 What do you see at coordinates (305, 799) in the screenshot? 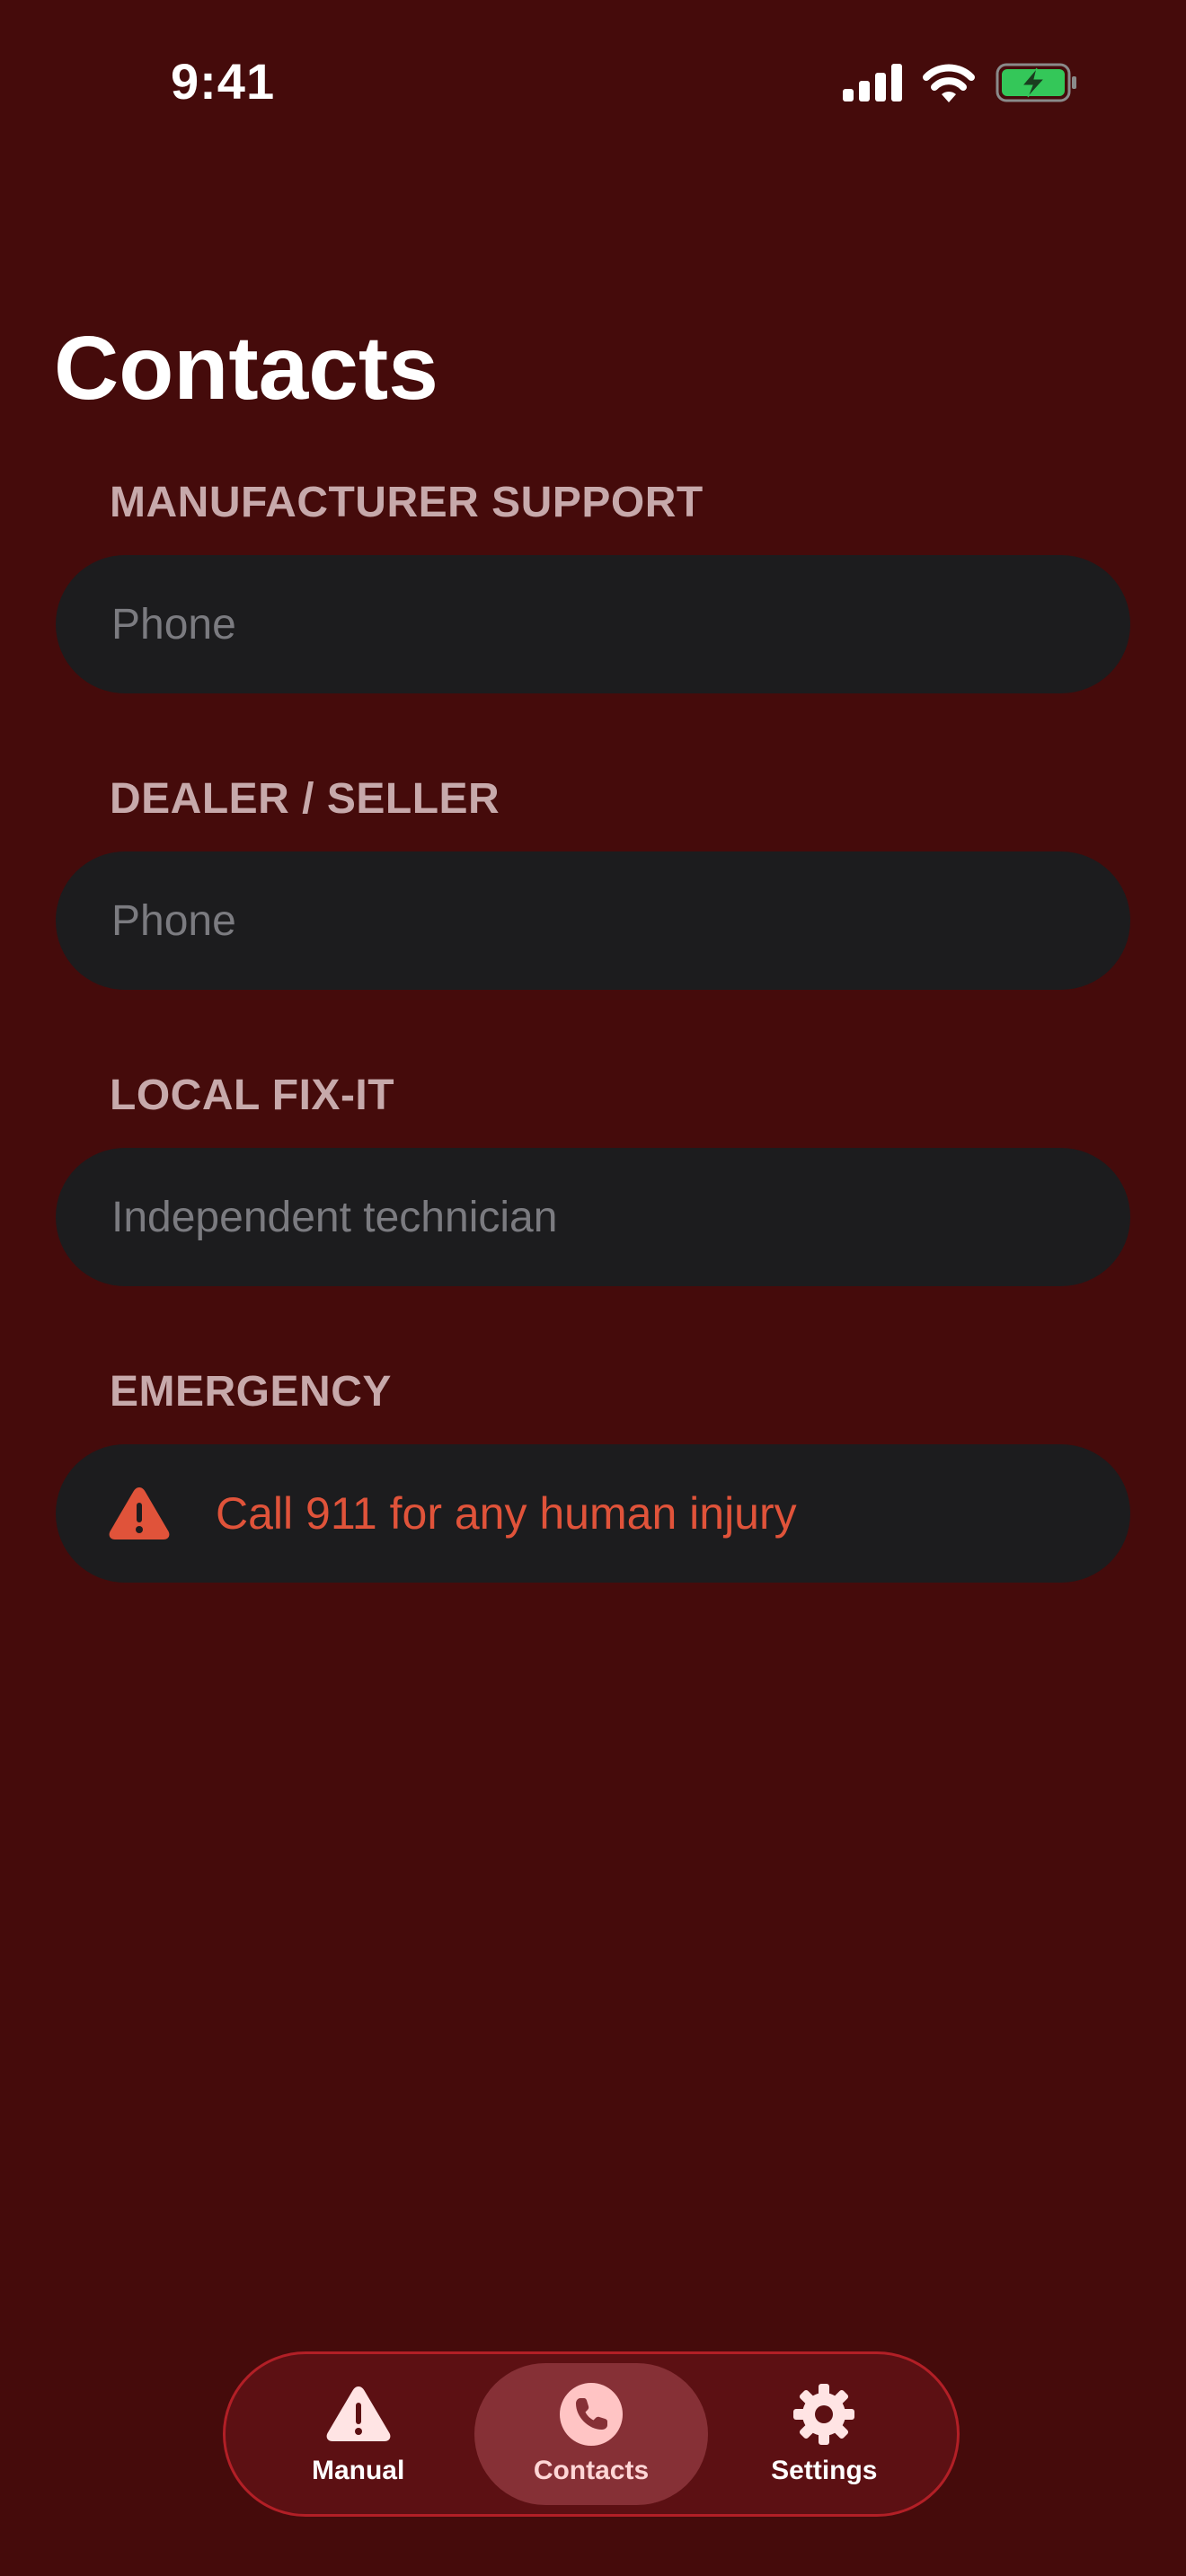
I see `section-header-dealer-seller: DEALER / SELLER` at bounding box center [305, 799].